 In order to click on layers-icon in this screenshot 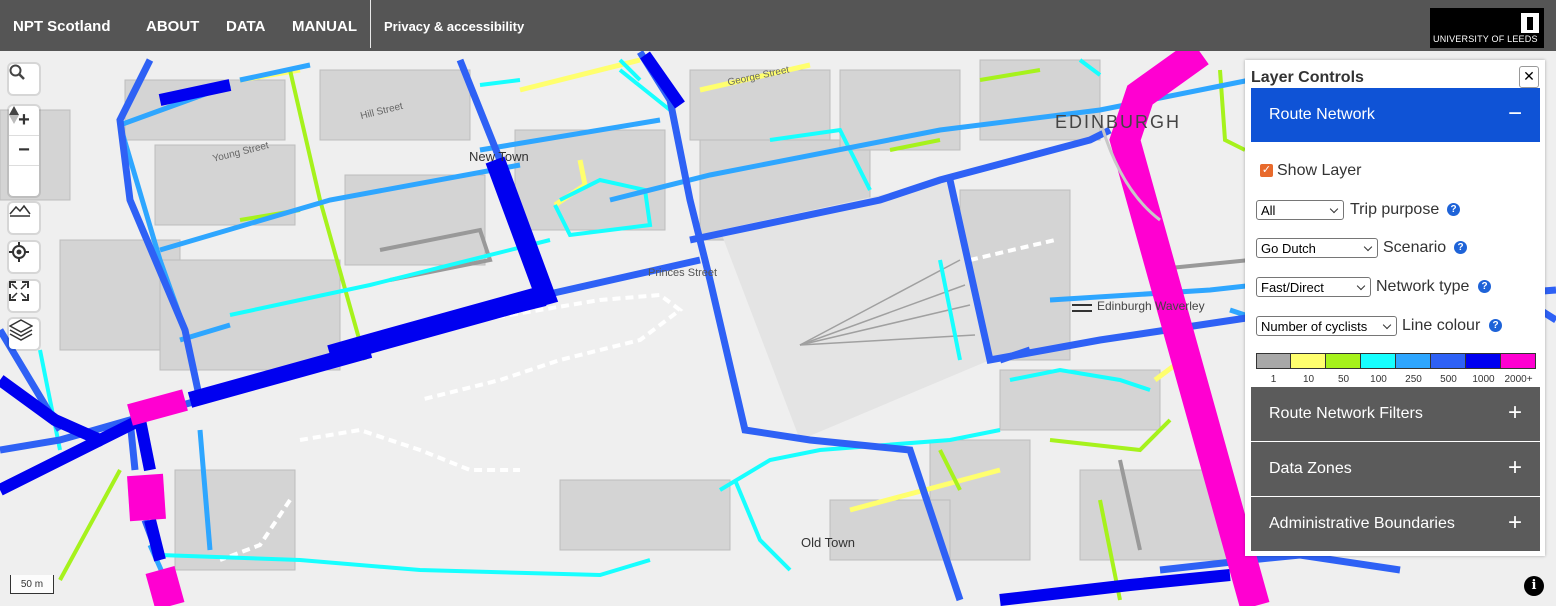, I will do `click(21, 330)`.